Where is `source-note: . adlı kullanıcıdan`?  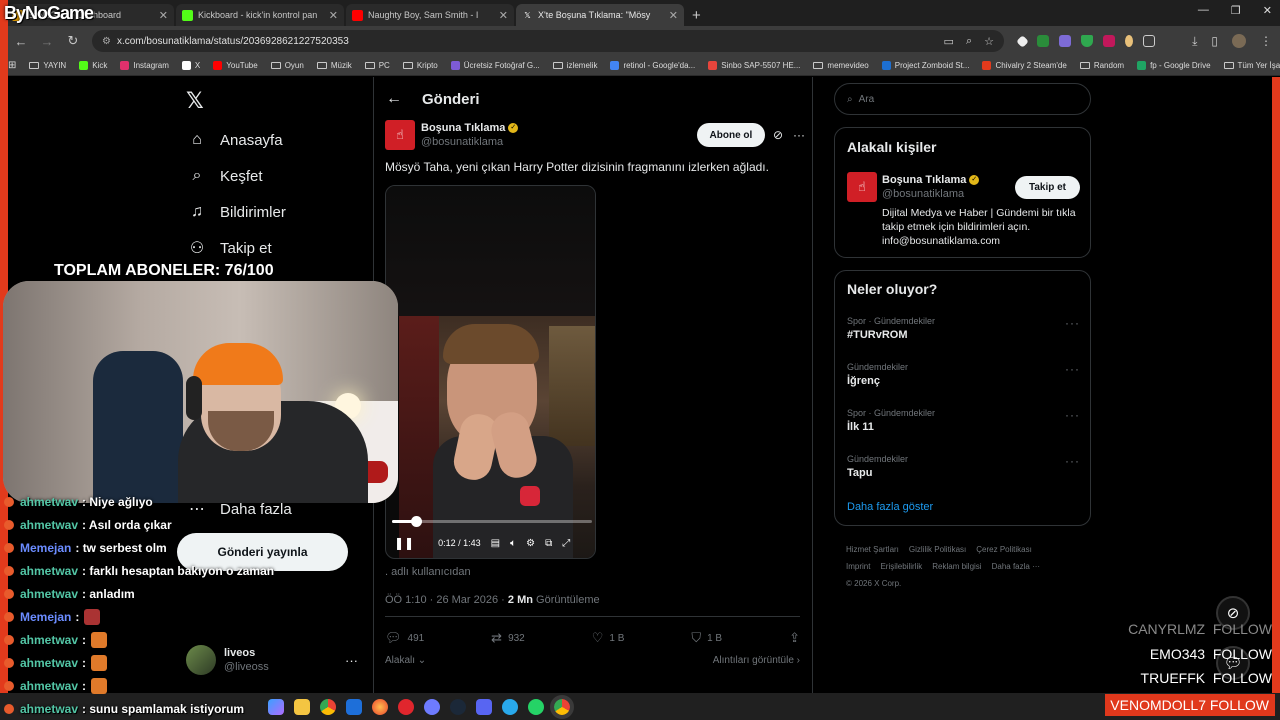
source-note: . adlı kullanıcıdan is located at coordinates (428, 572).